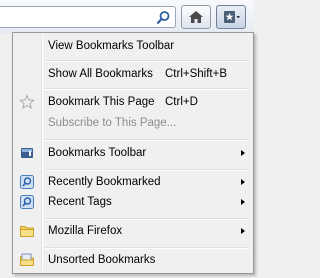  I want to click on home-button, so click(196, 17).